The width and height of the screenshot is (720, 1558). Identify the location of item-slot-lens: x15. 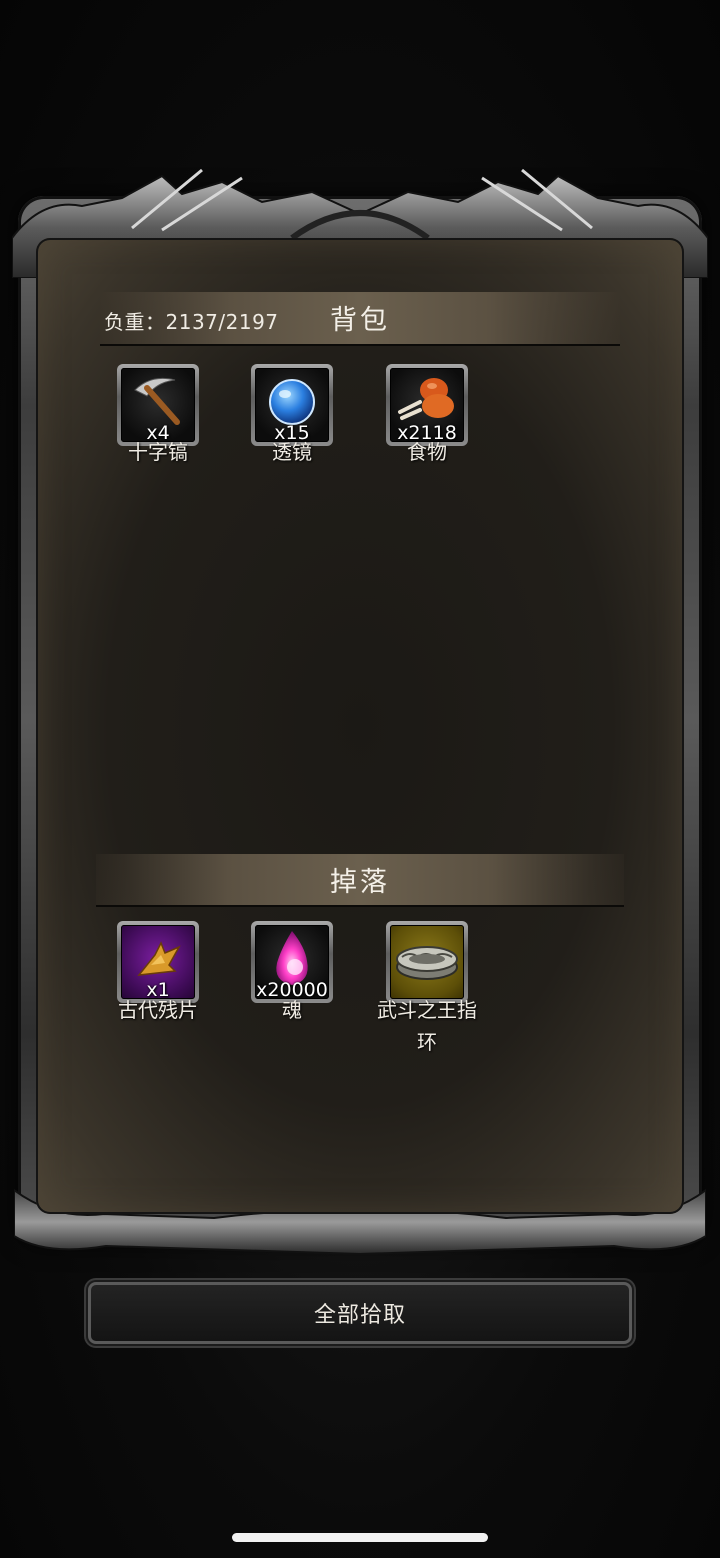
(292, 405).